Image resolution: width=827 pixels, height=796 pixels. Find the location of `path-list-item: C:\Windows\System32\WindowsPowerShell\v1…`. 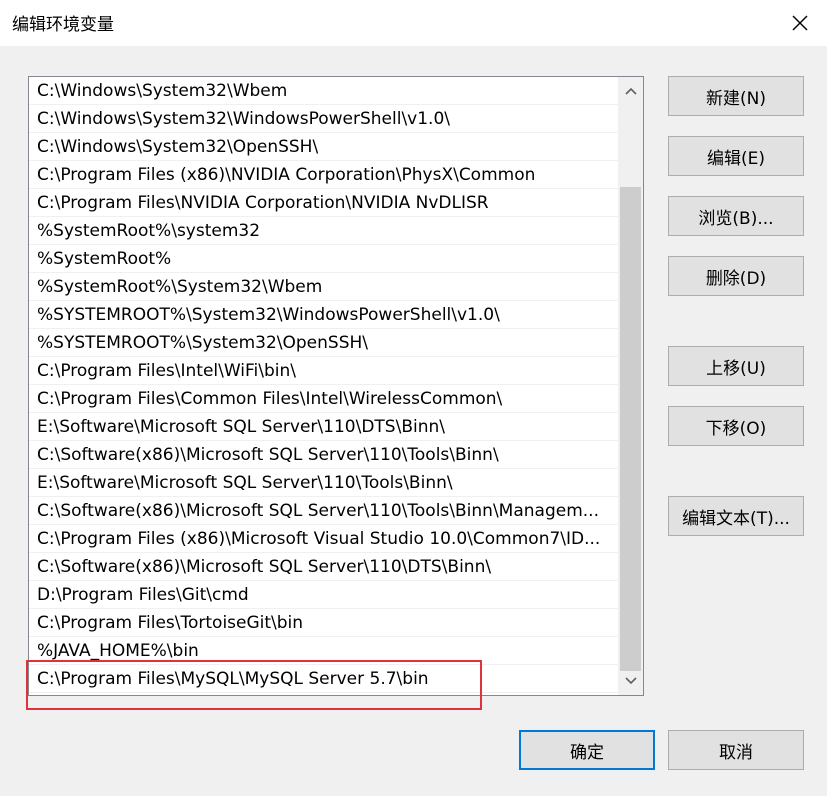

path-list-item: C:\Windows\System32\WindowsPowerShell\v1… is located at coordinates (324, 119).